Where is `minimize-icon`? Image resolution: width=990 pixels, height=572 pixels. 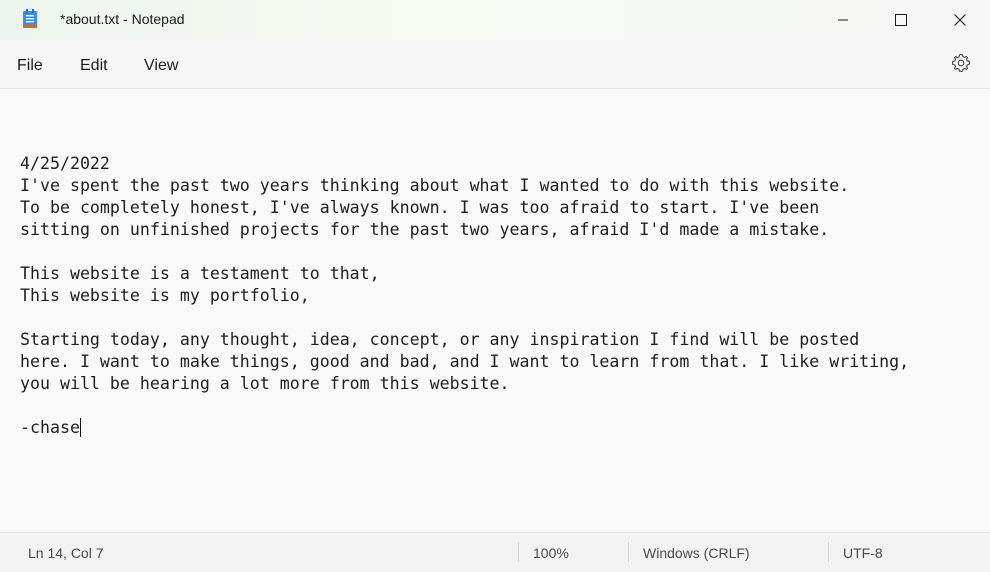 minimize-icon is located at coordinates (843, 20).